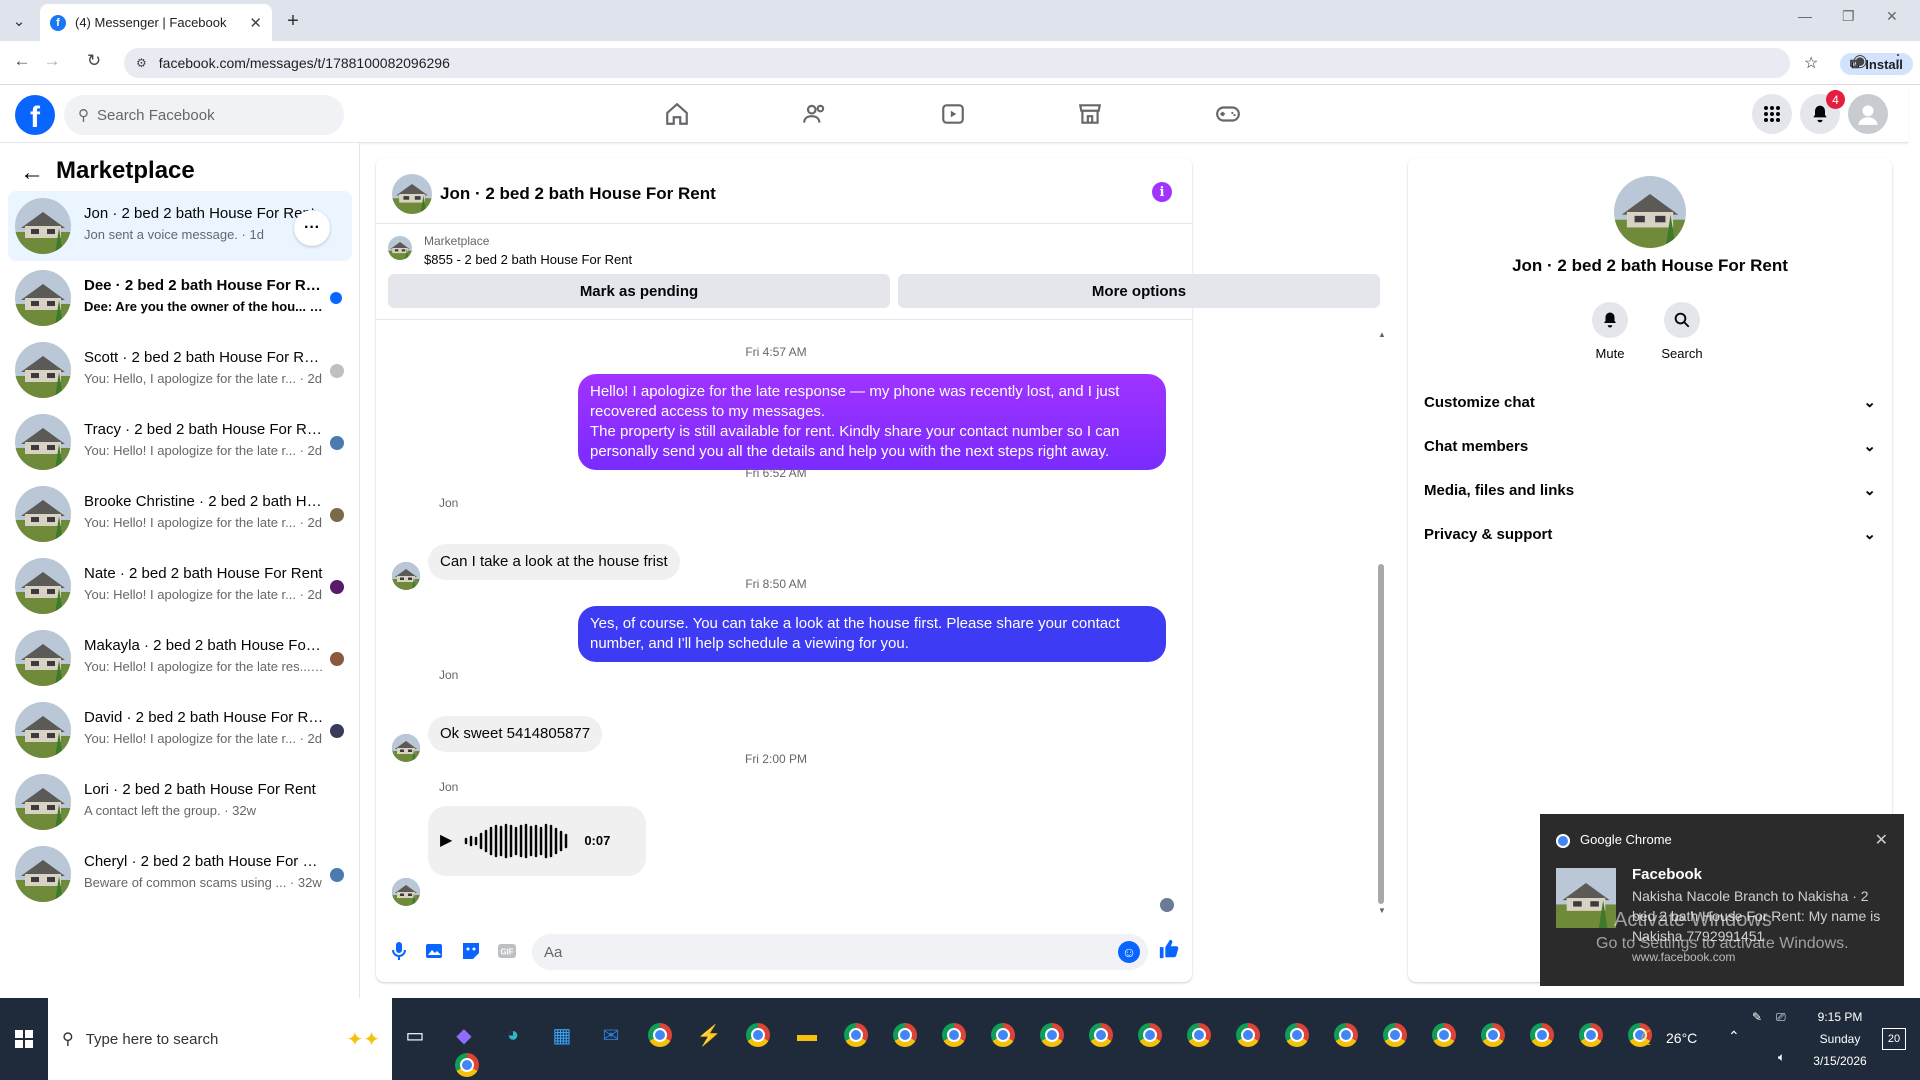 Image resolution: width=1920 pixels, height=1080 pixels. What do you see at coordinates (204, 115) in the screenshot?
I see `facebook-search-input: ⚲ Search Facebook` at bounding box center [204, 115].